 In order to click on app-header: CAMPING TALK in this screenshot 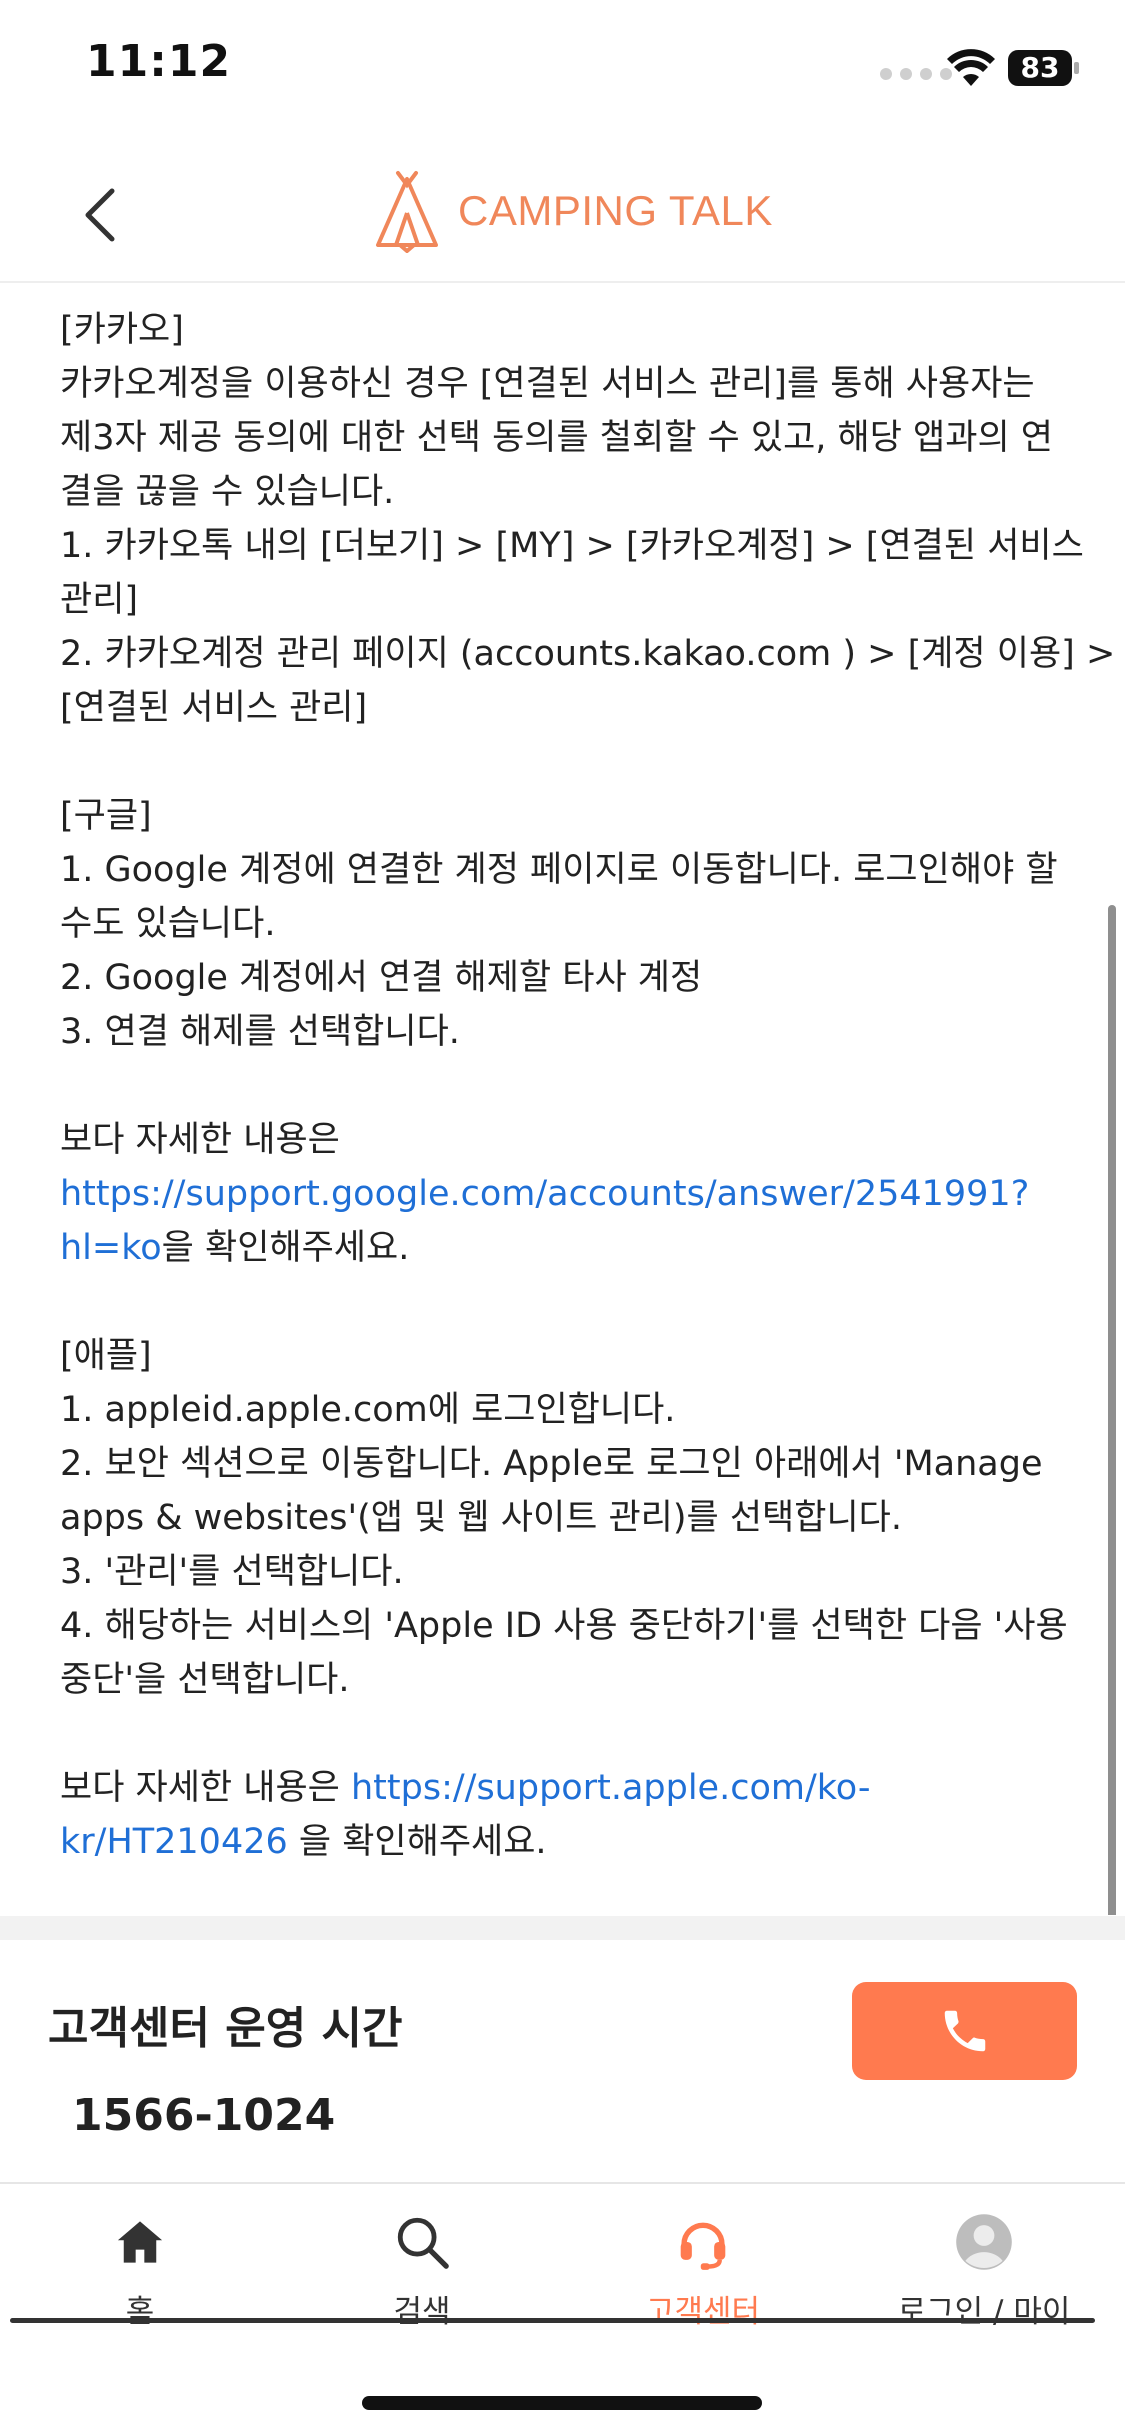, I will do `click(562, 211)`.